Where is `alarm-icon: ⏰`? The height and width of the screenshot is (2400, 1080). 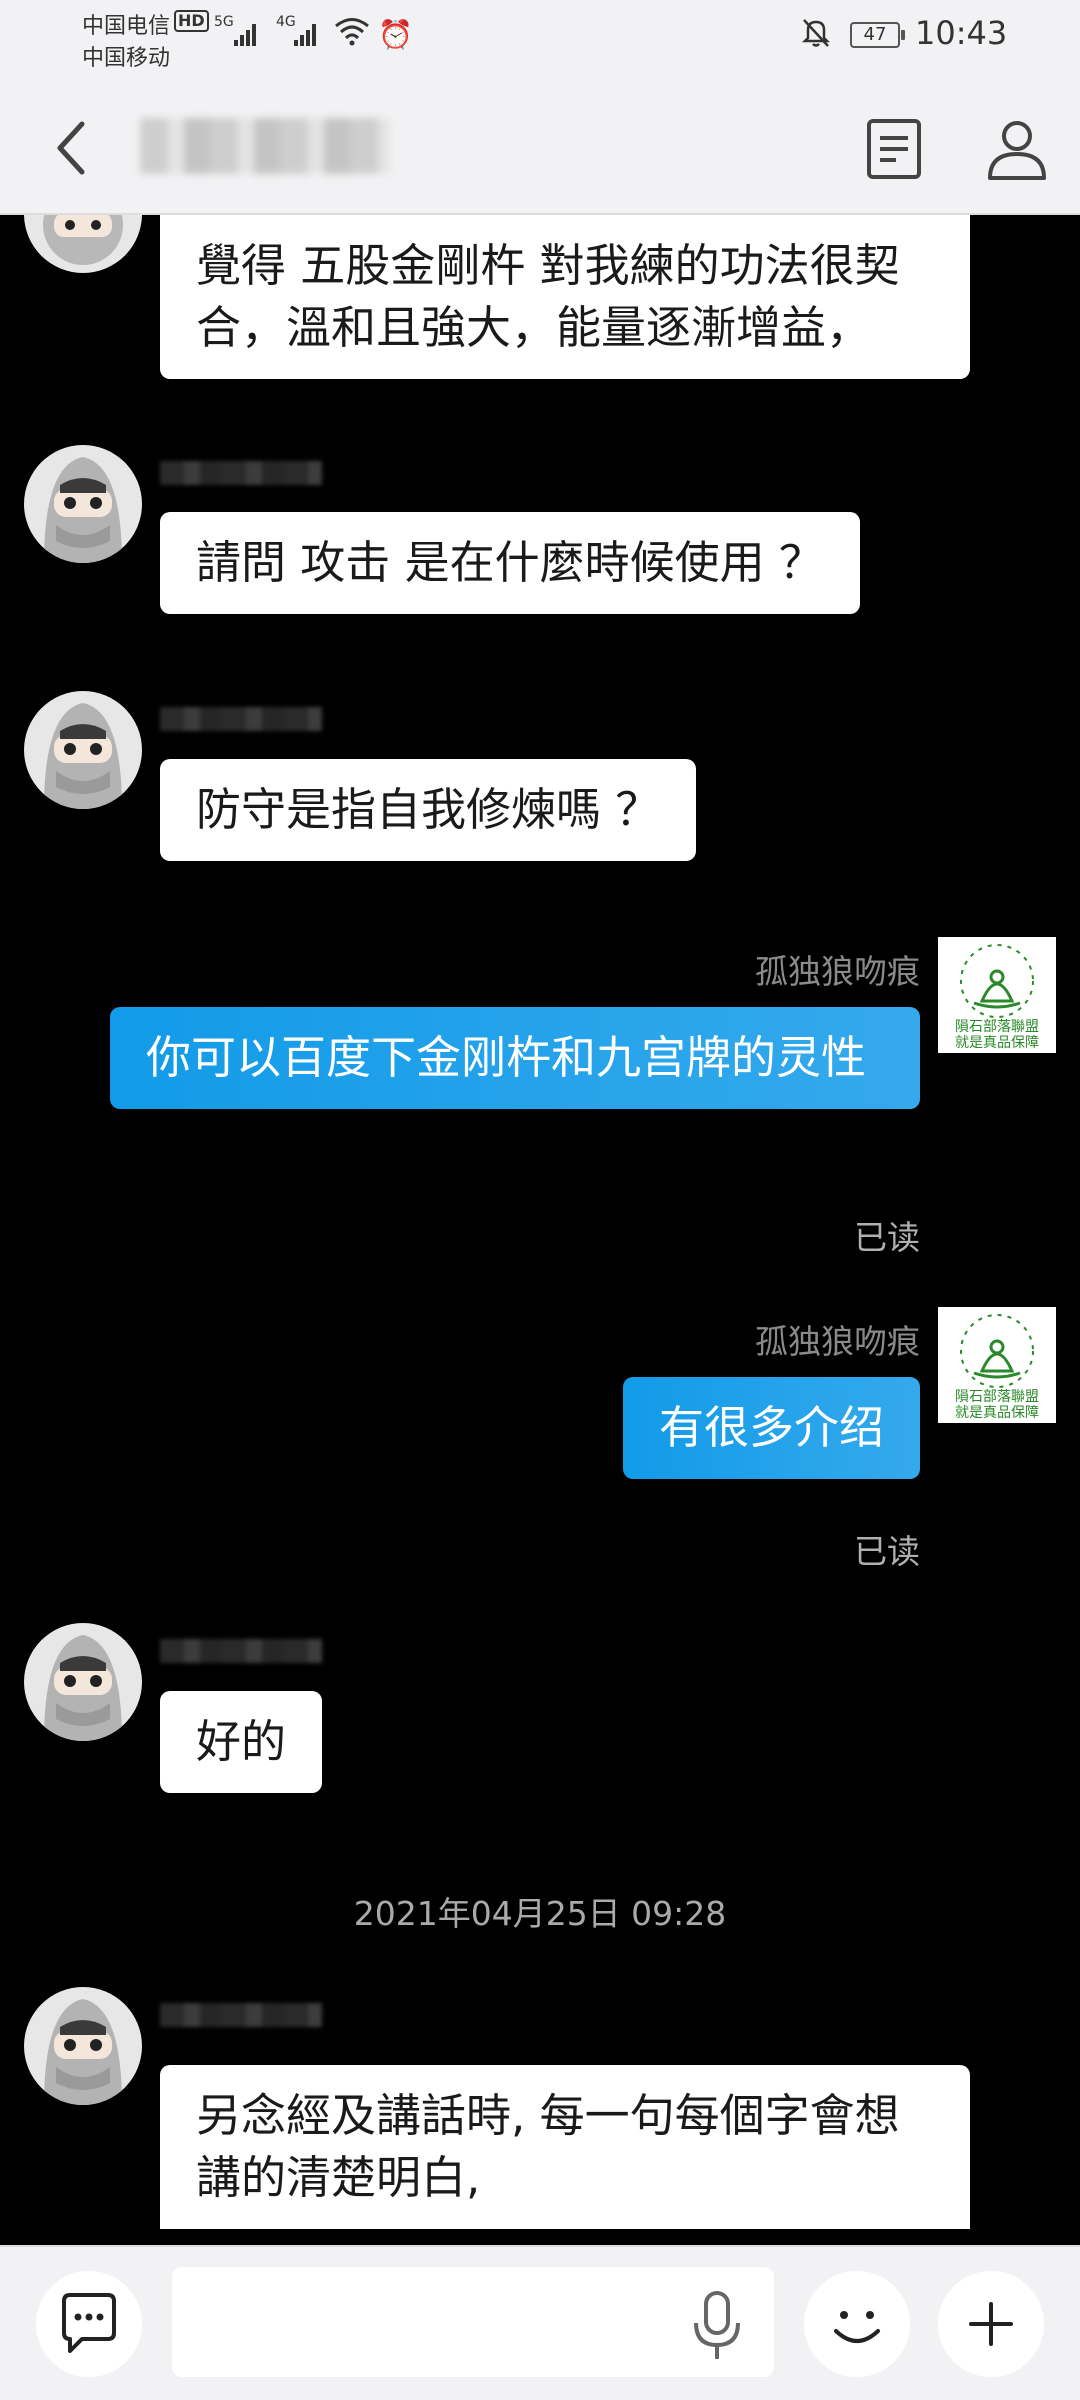 alarm-icon: ⏰ is located at coordinates (395, 34).